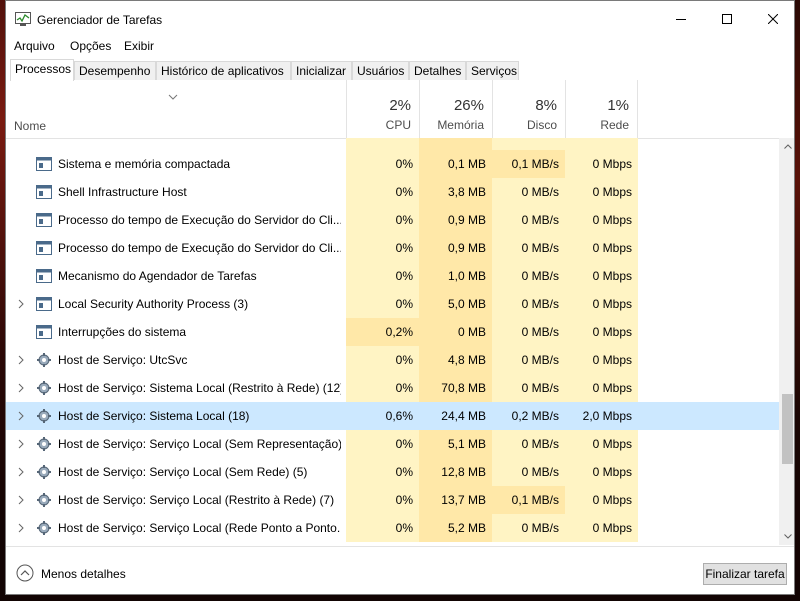 This screenshot has height=601, width=800. What do you see at coordinates (380, 70) in the screenshot?
I see `tab-usuarios: Usuários` at bounding box center [380, 70].